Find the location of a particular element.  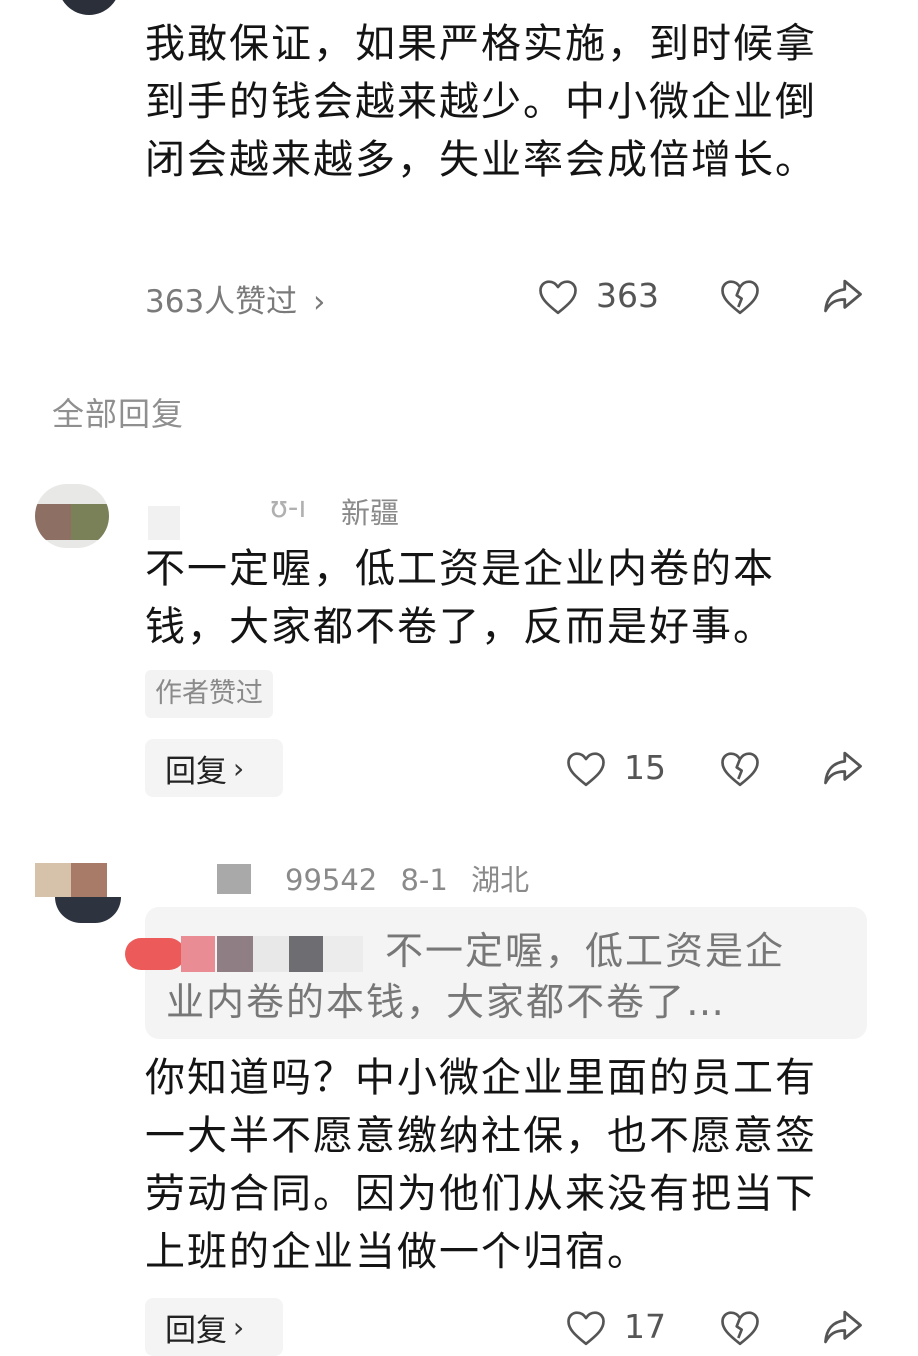

avatar-top is located at coordinates (89, 7).